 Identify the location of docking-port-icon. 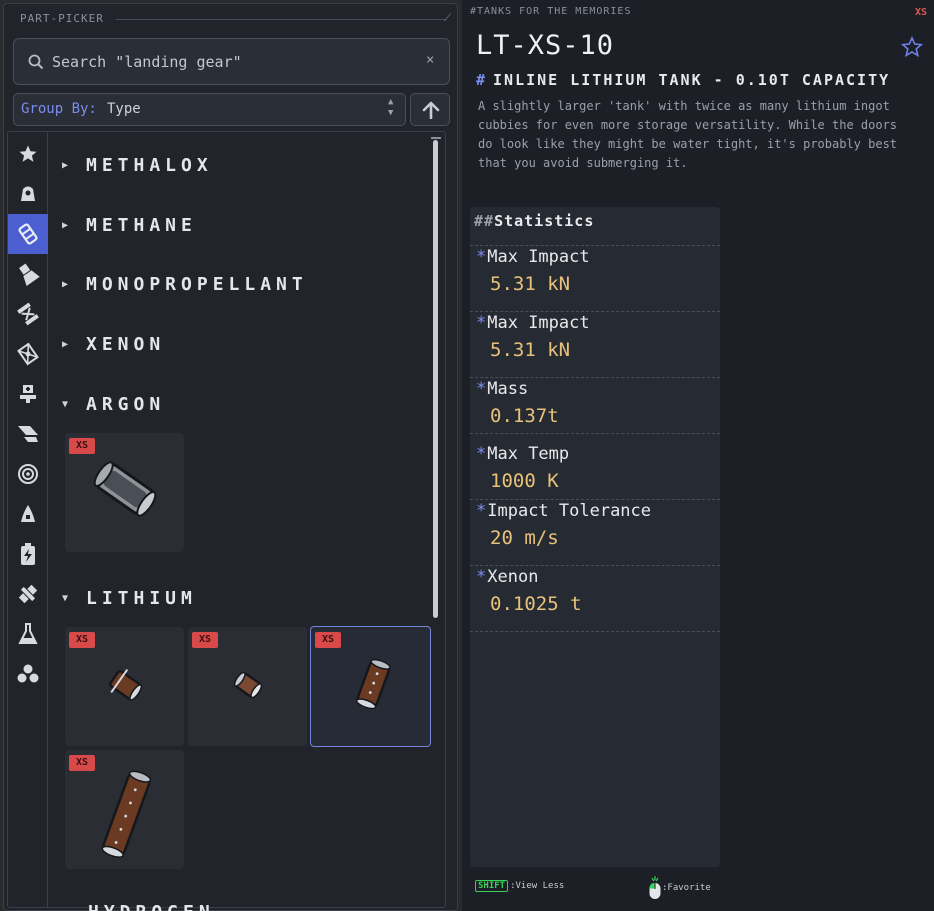
(28, 394).